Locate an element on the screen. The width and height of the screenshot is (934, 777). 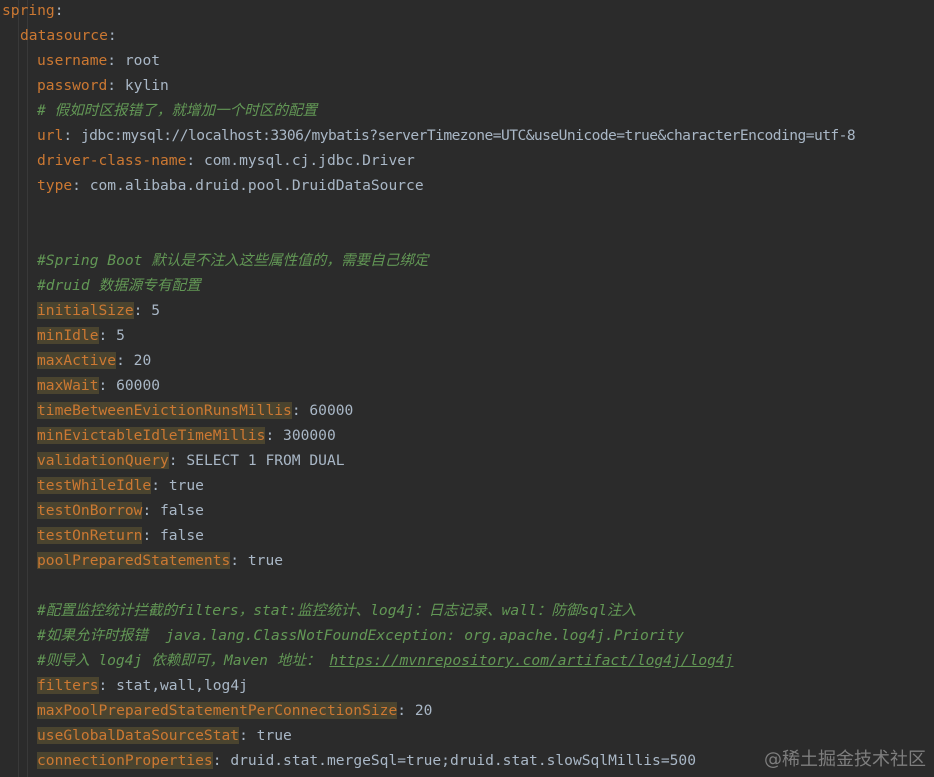
yaml-key-highlighted: connectionProperties is located at coordinates (125, 760).